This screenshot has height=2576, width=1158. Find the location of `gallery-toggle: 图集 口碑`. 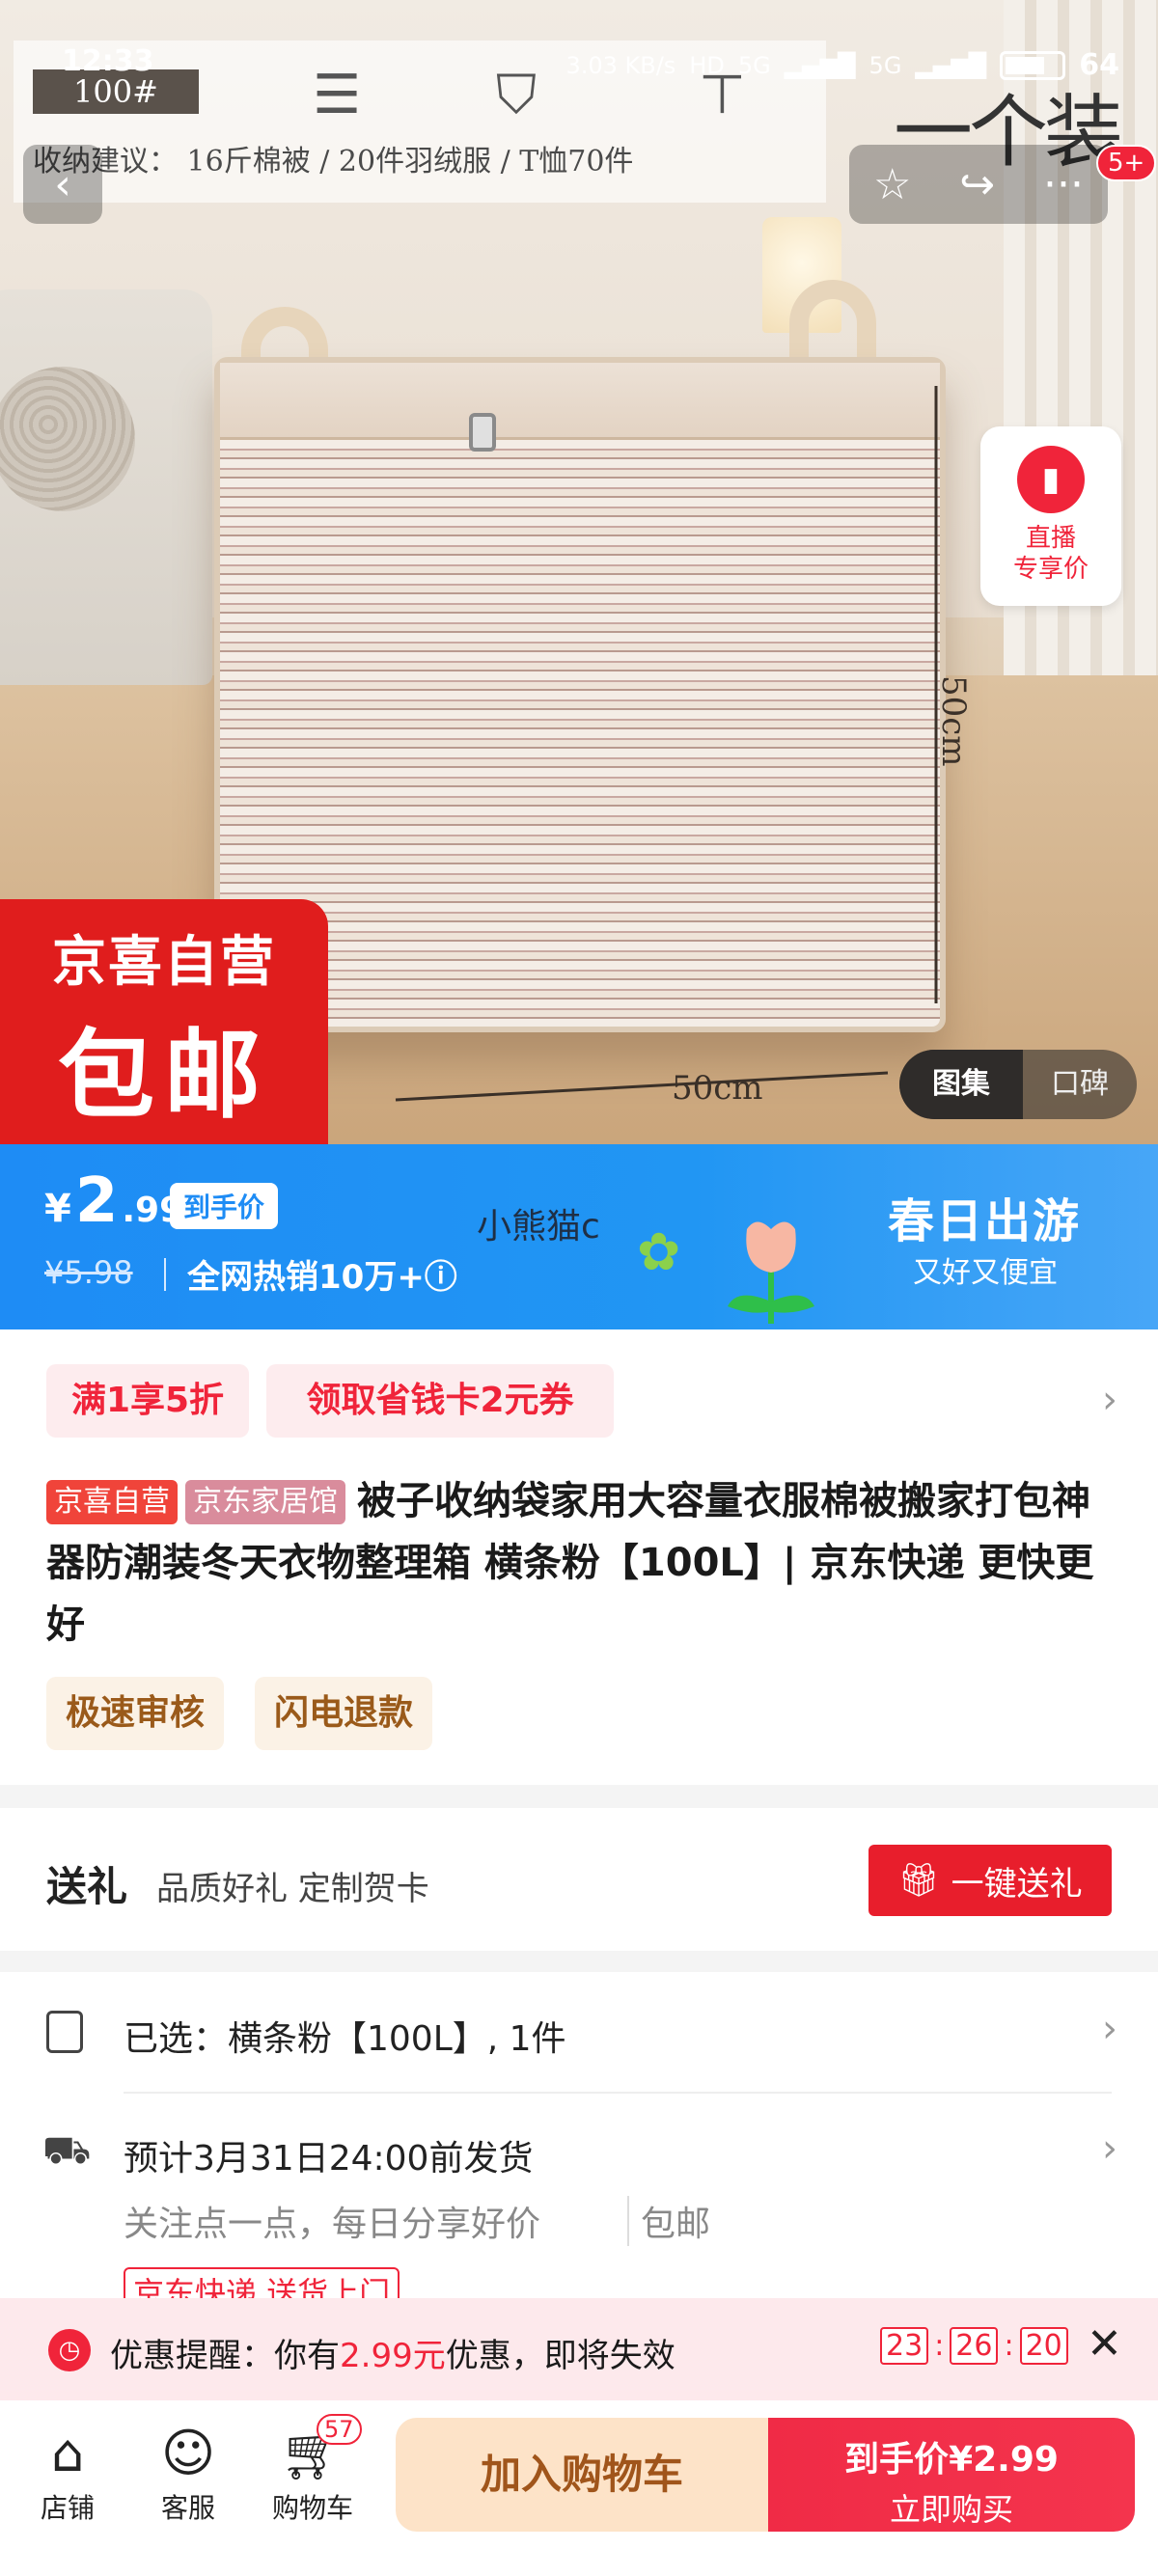

gallery-toggle: 图集 口碑 is located at coordinates (1018, 1084).